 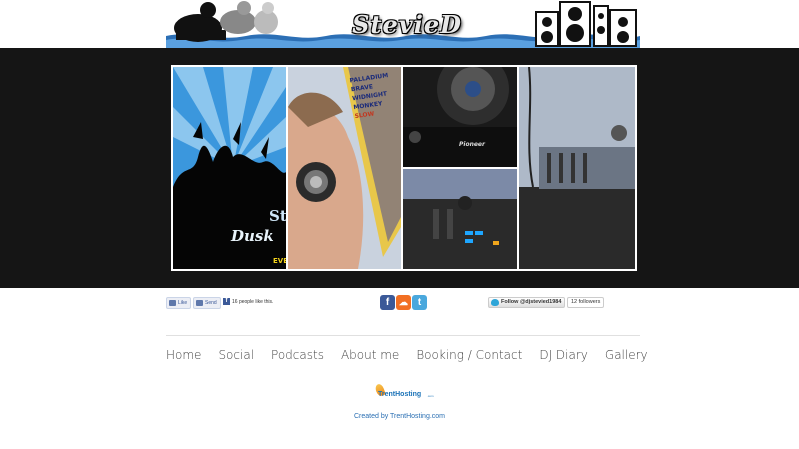 I want to click on flyer-text-1: St, so click(x=277, y=216).